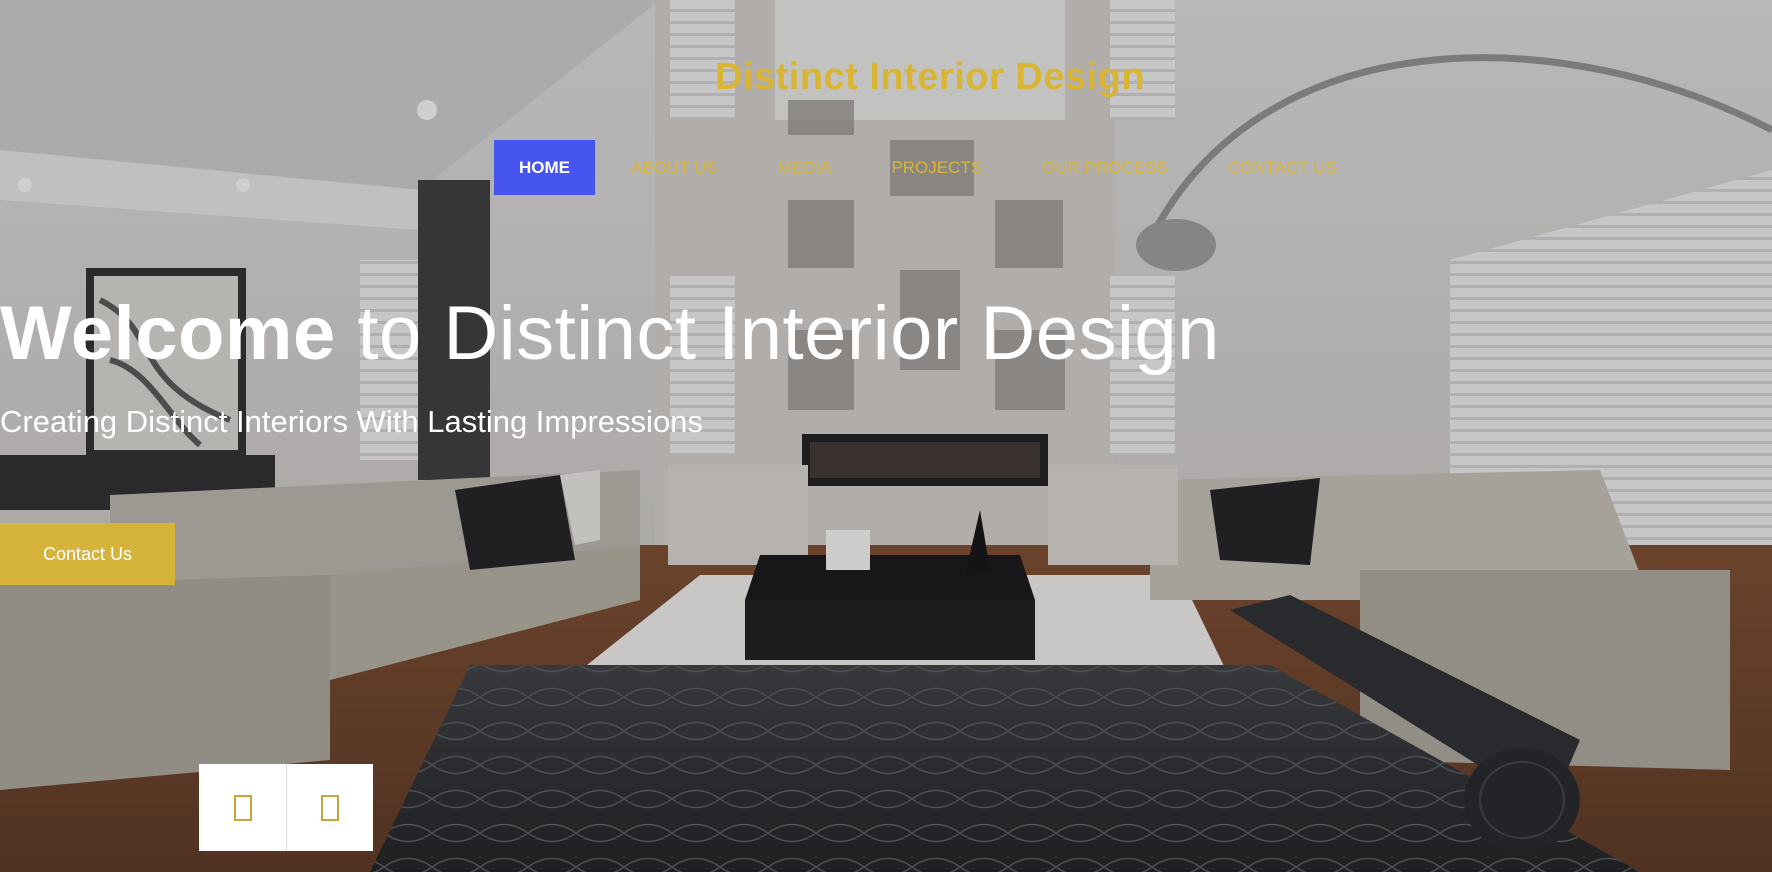 The height and width of the screenshot is (872, 1772). I want to click on hero-heading-strong: Welcome, so click(168, 333).